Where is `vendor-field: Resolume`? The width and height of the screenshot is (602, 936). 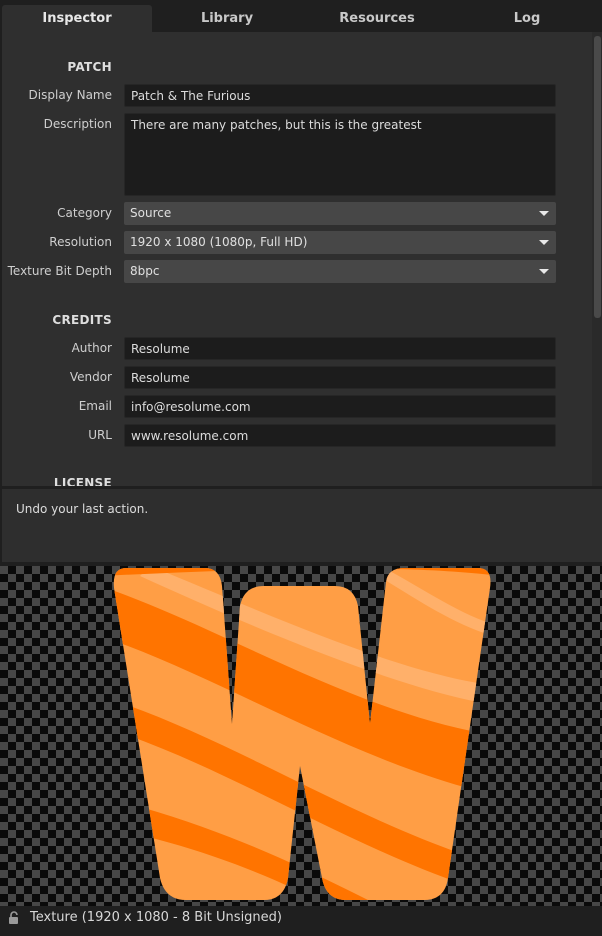 vendor-field: Resolume is located at coordinates (340, 377).